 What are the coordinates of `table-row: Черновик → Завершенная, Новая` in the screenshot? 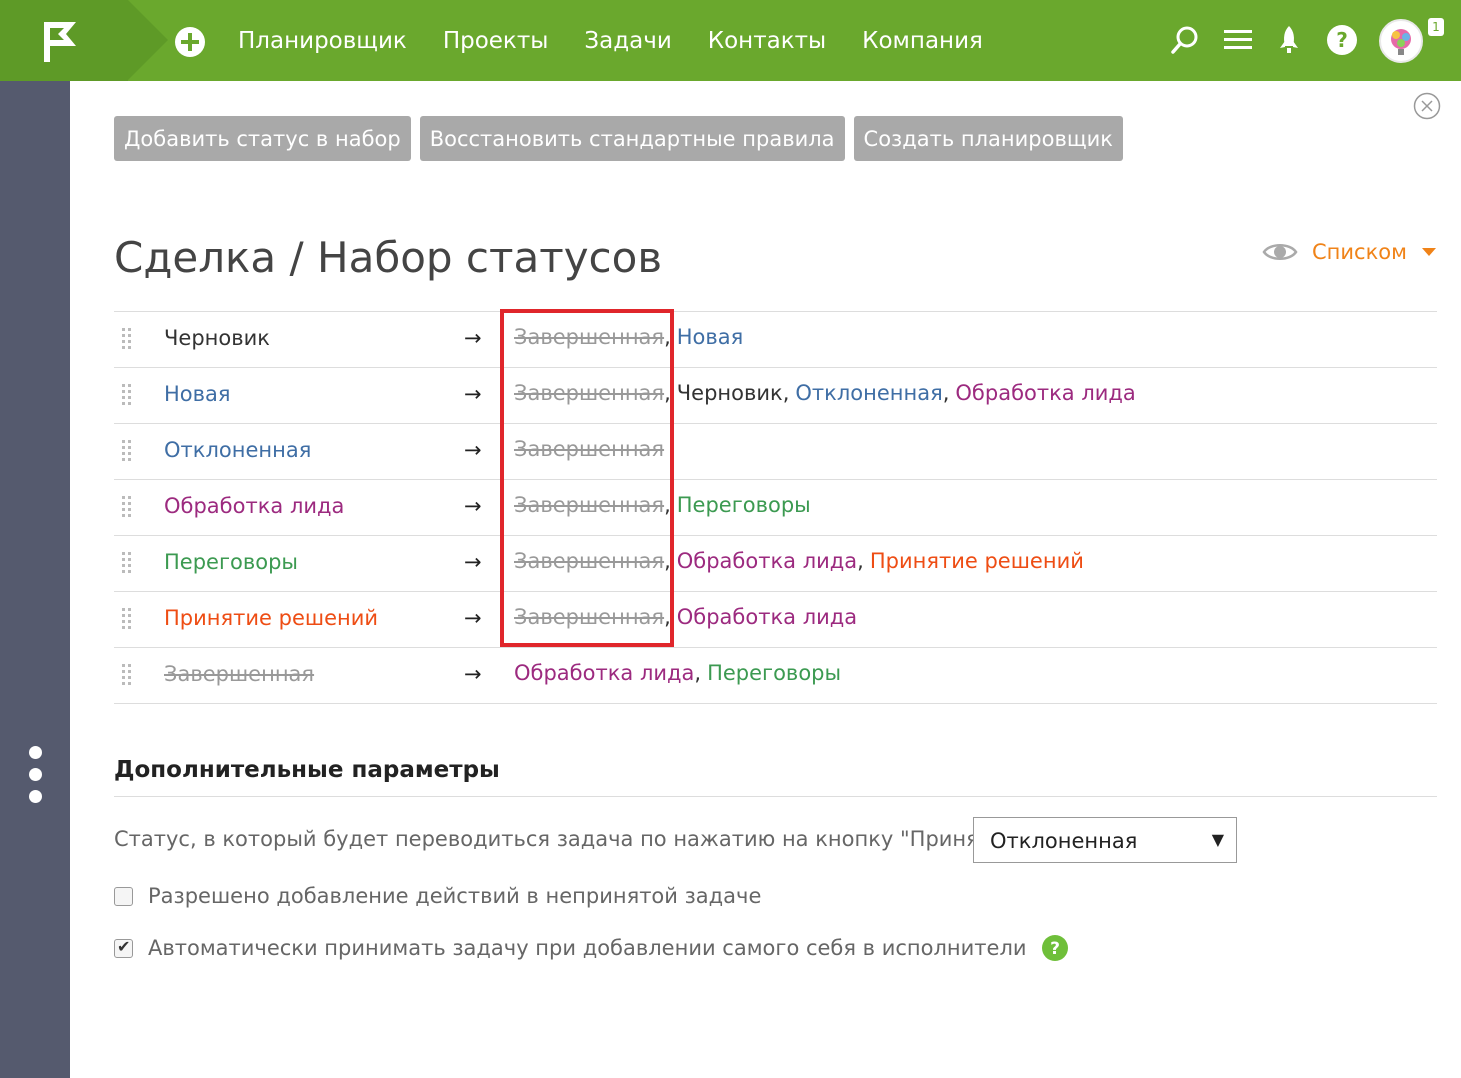 It's located at (775, 340).